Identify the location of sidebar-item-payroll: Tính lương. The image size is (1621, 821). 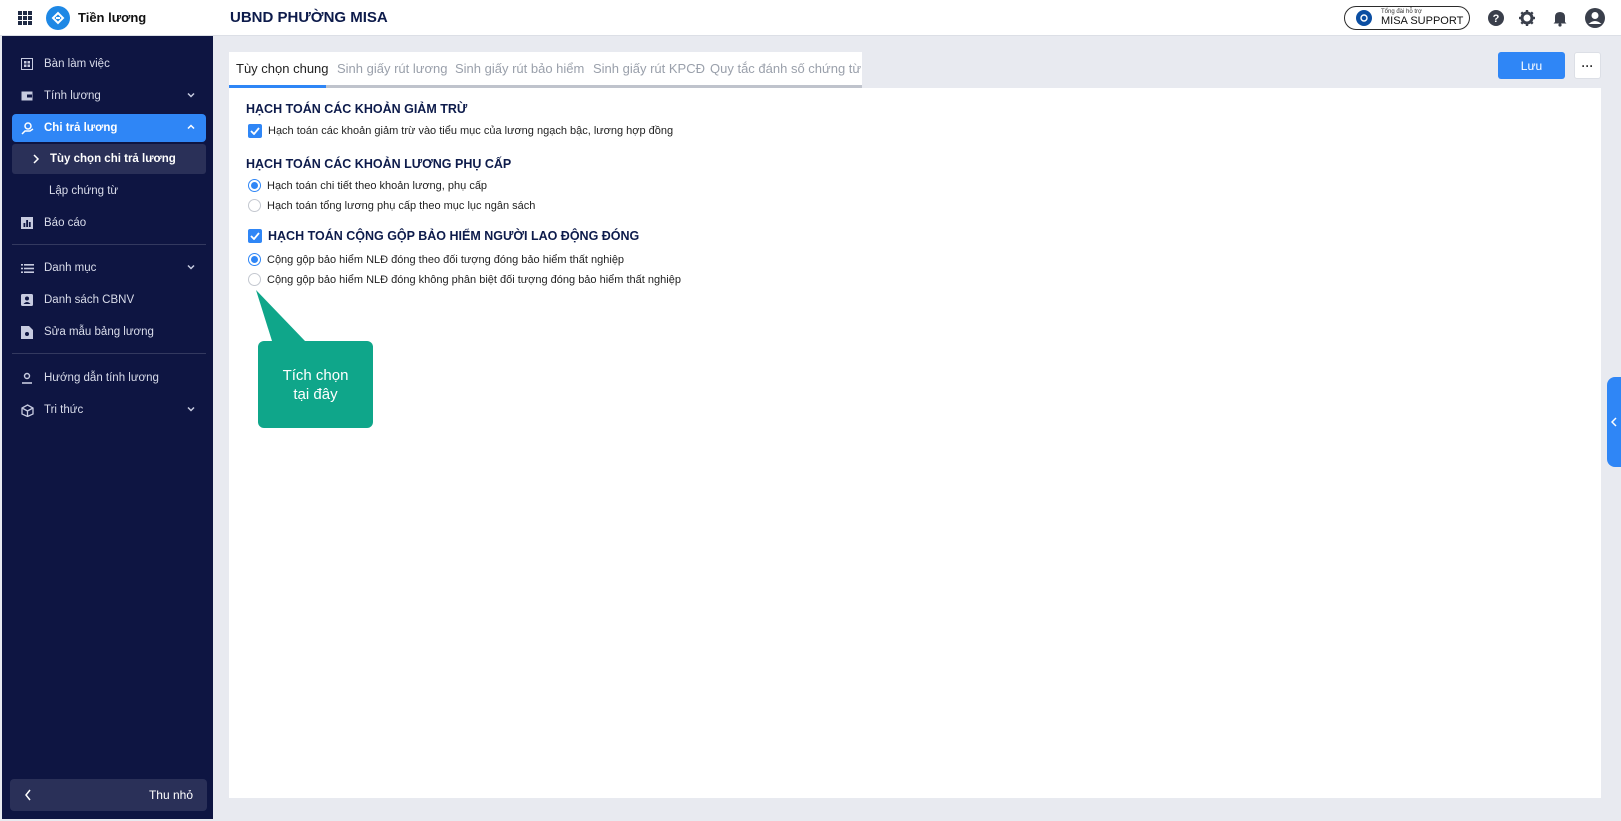
(109, 96).